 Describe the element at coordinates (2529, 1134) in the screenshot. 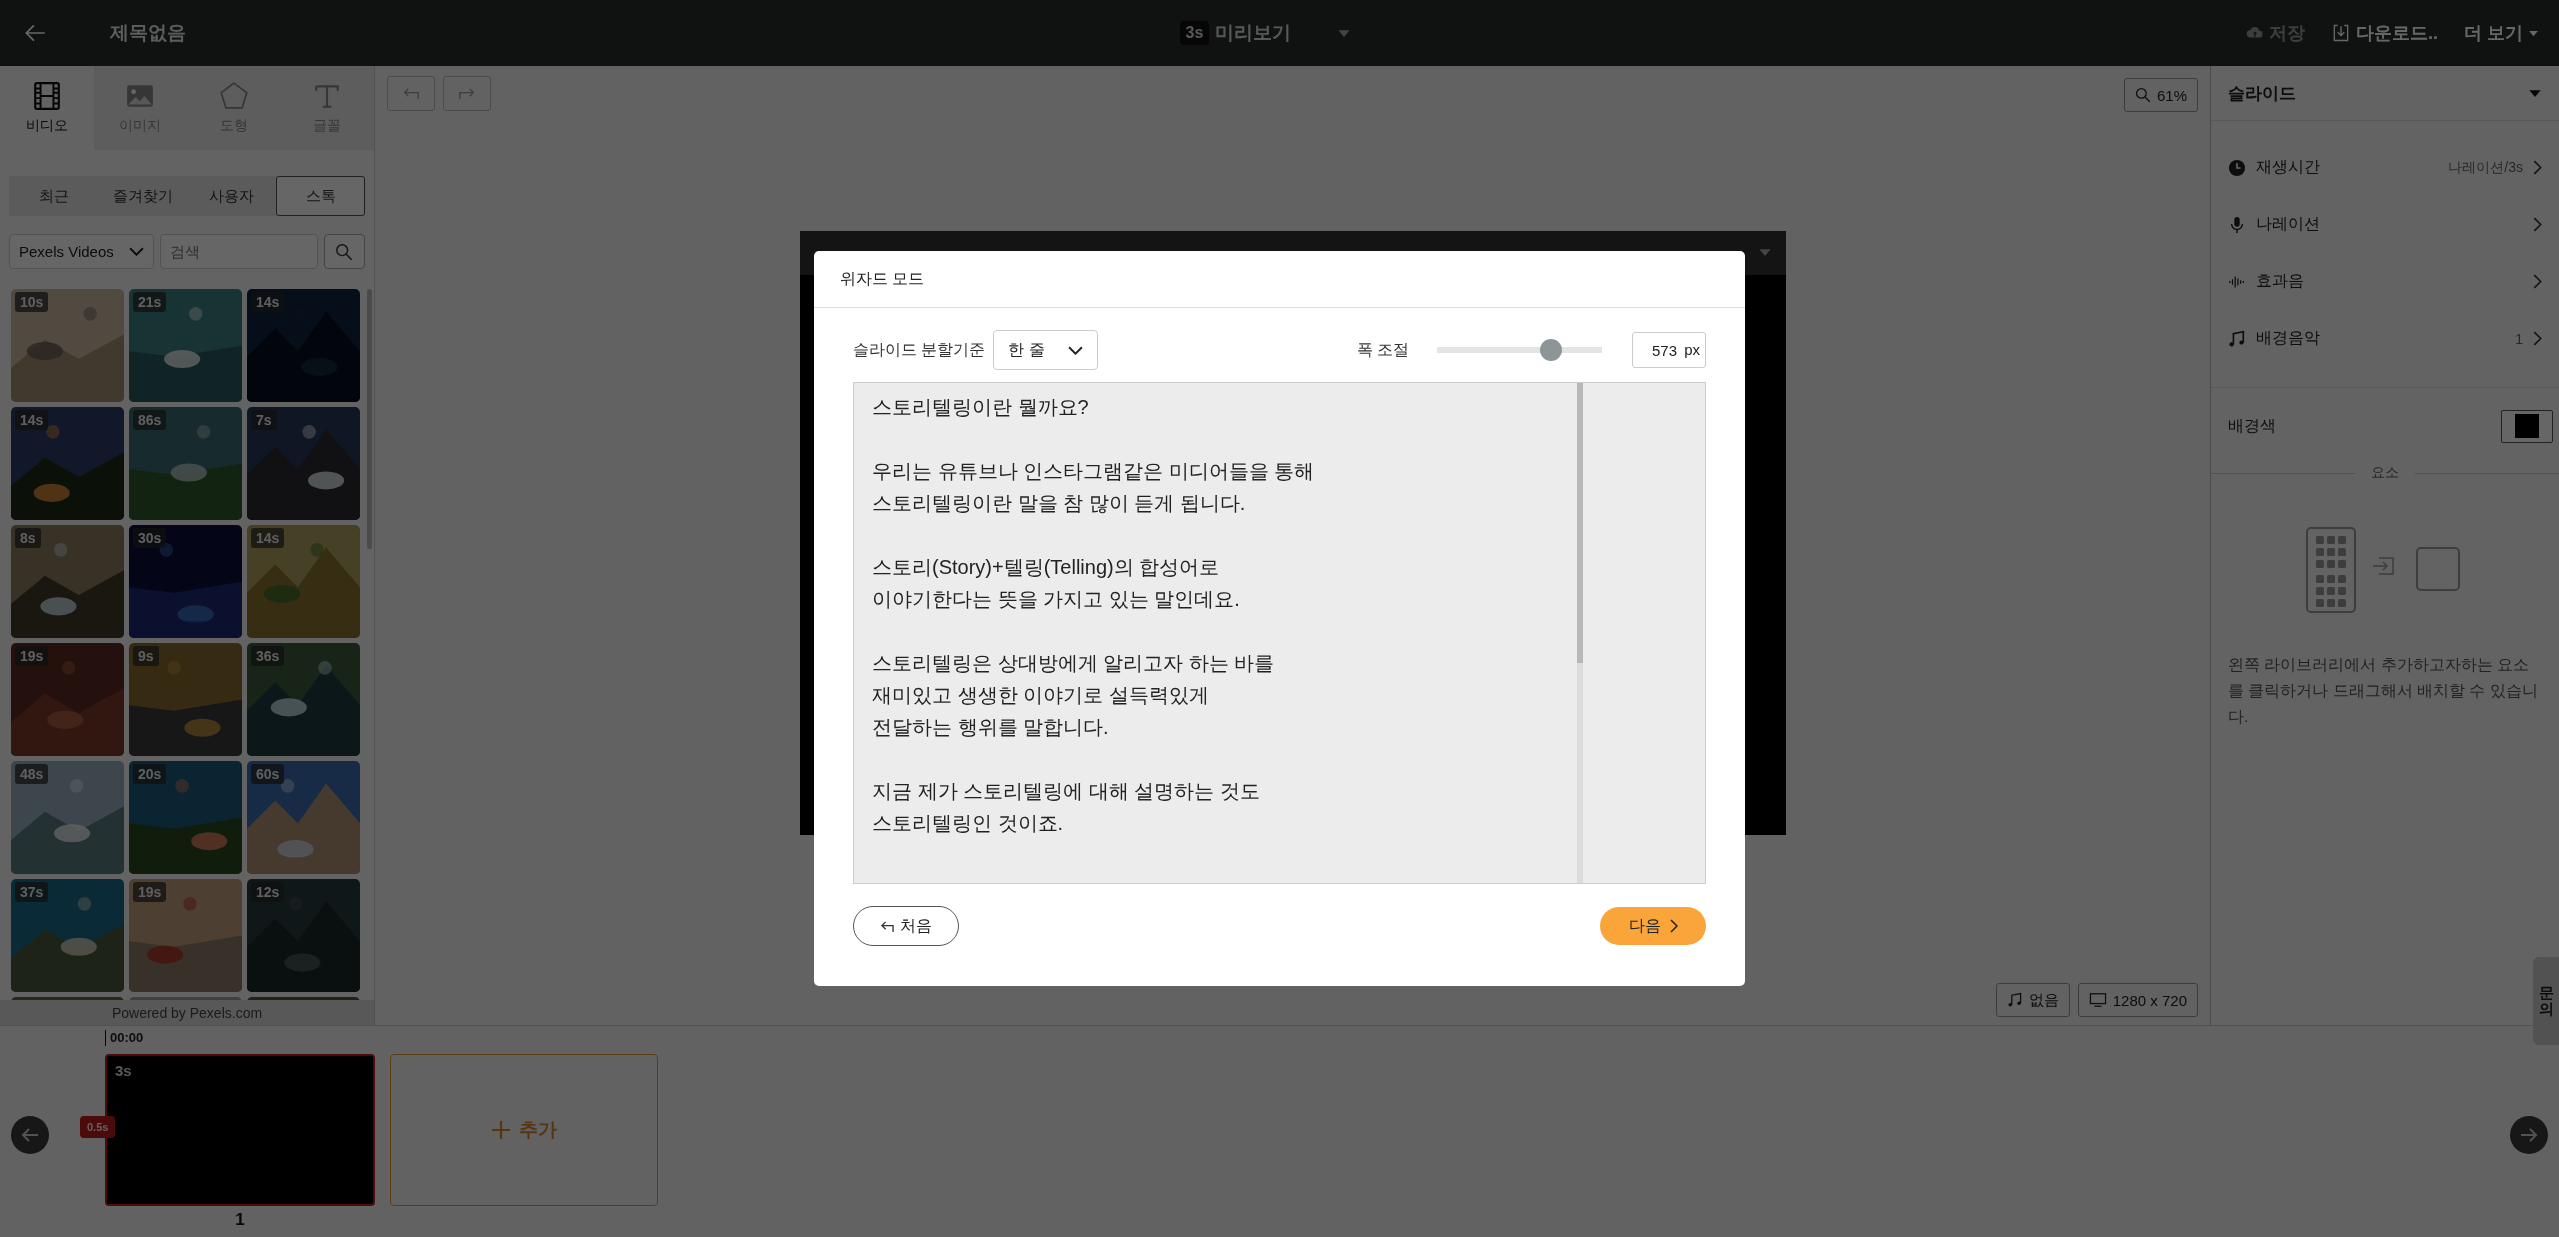

I see `next-button` at that location.